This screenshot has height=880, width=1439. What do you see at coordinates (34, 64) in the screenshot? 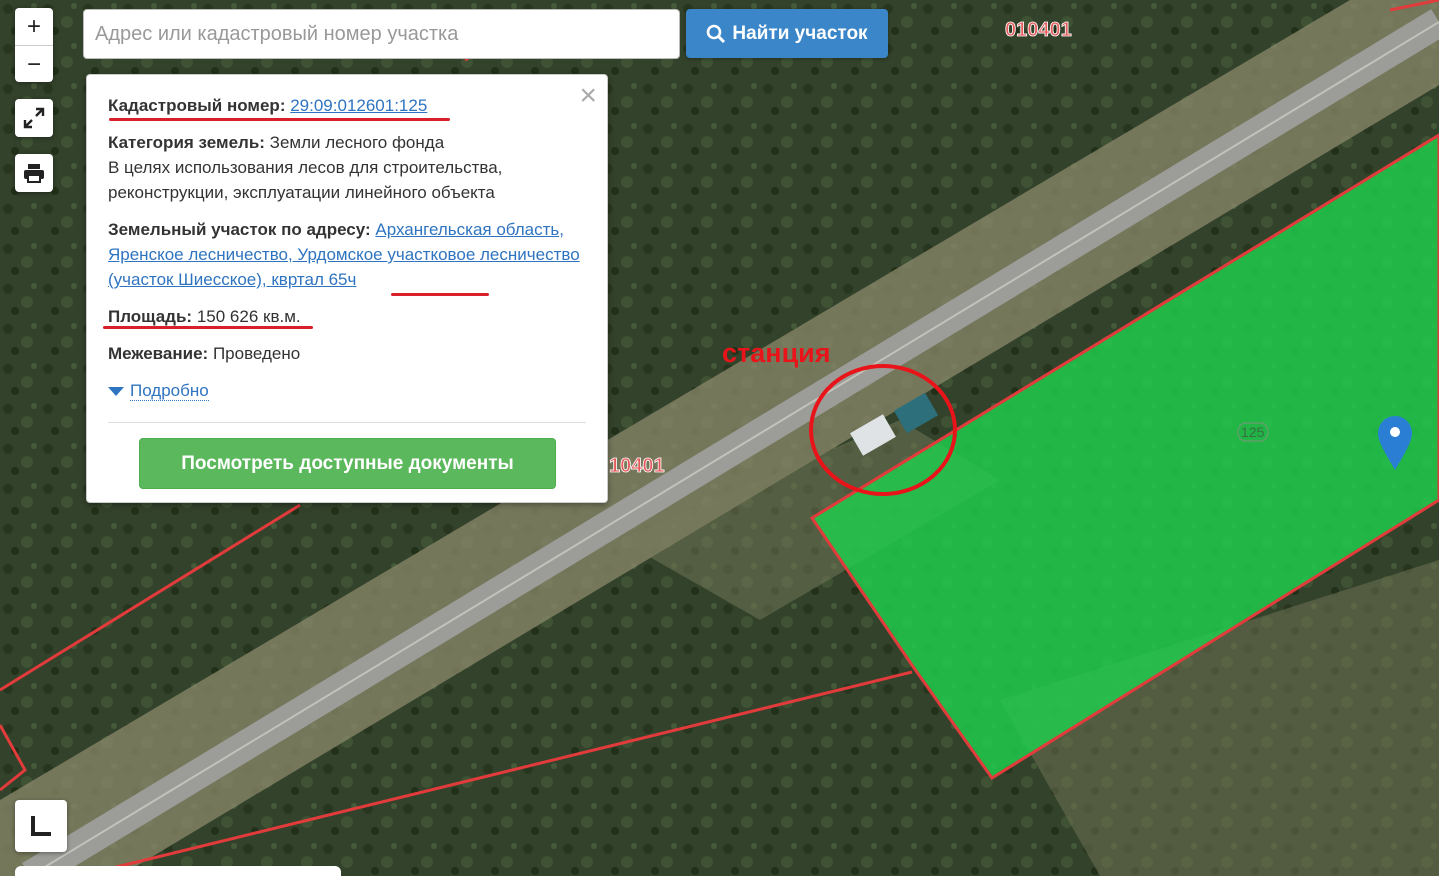
I see `zoom-out-button: −` at bounding box center [34, 64].